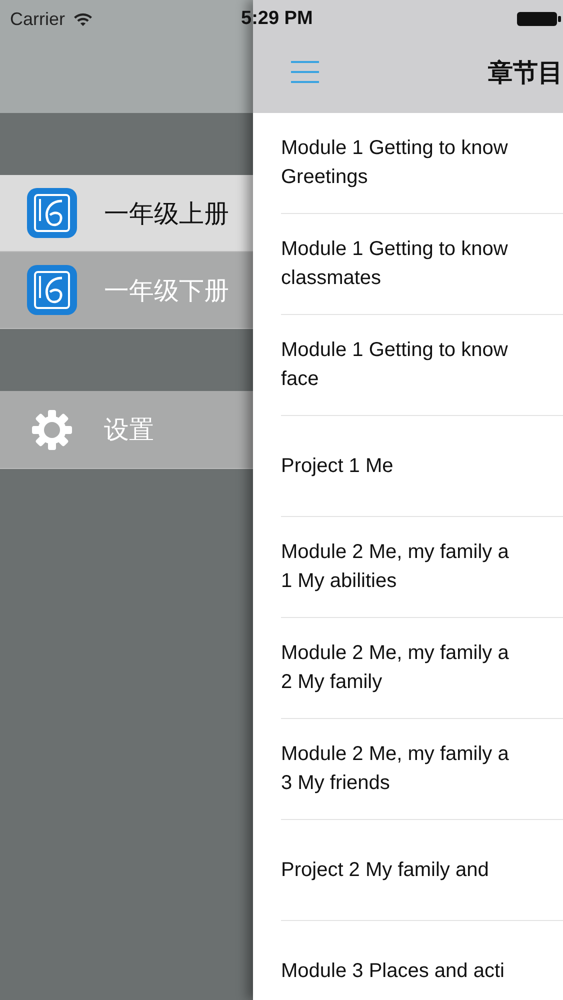 This screenshot has height=1000, width=563. What do you see at coordinates (305, 72) in the screenshot?
I see `menu-icon` at bounding box center [305, 72].